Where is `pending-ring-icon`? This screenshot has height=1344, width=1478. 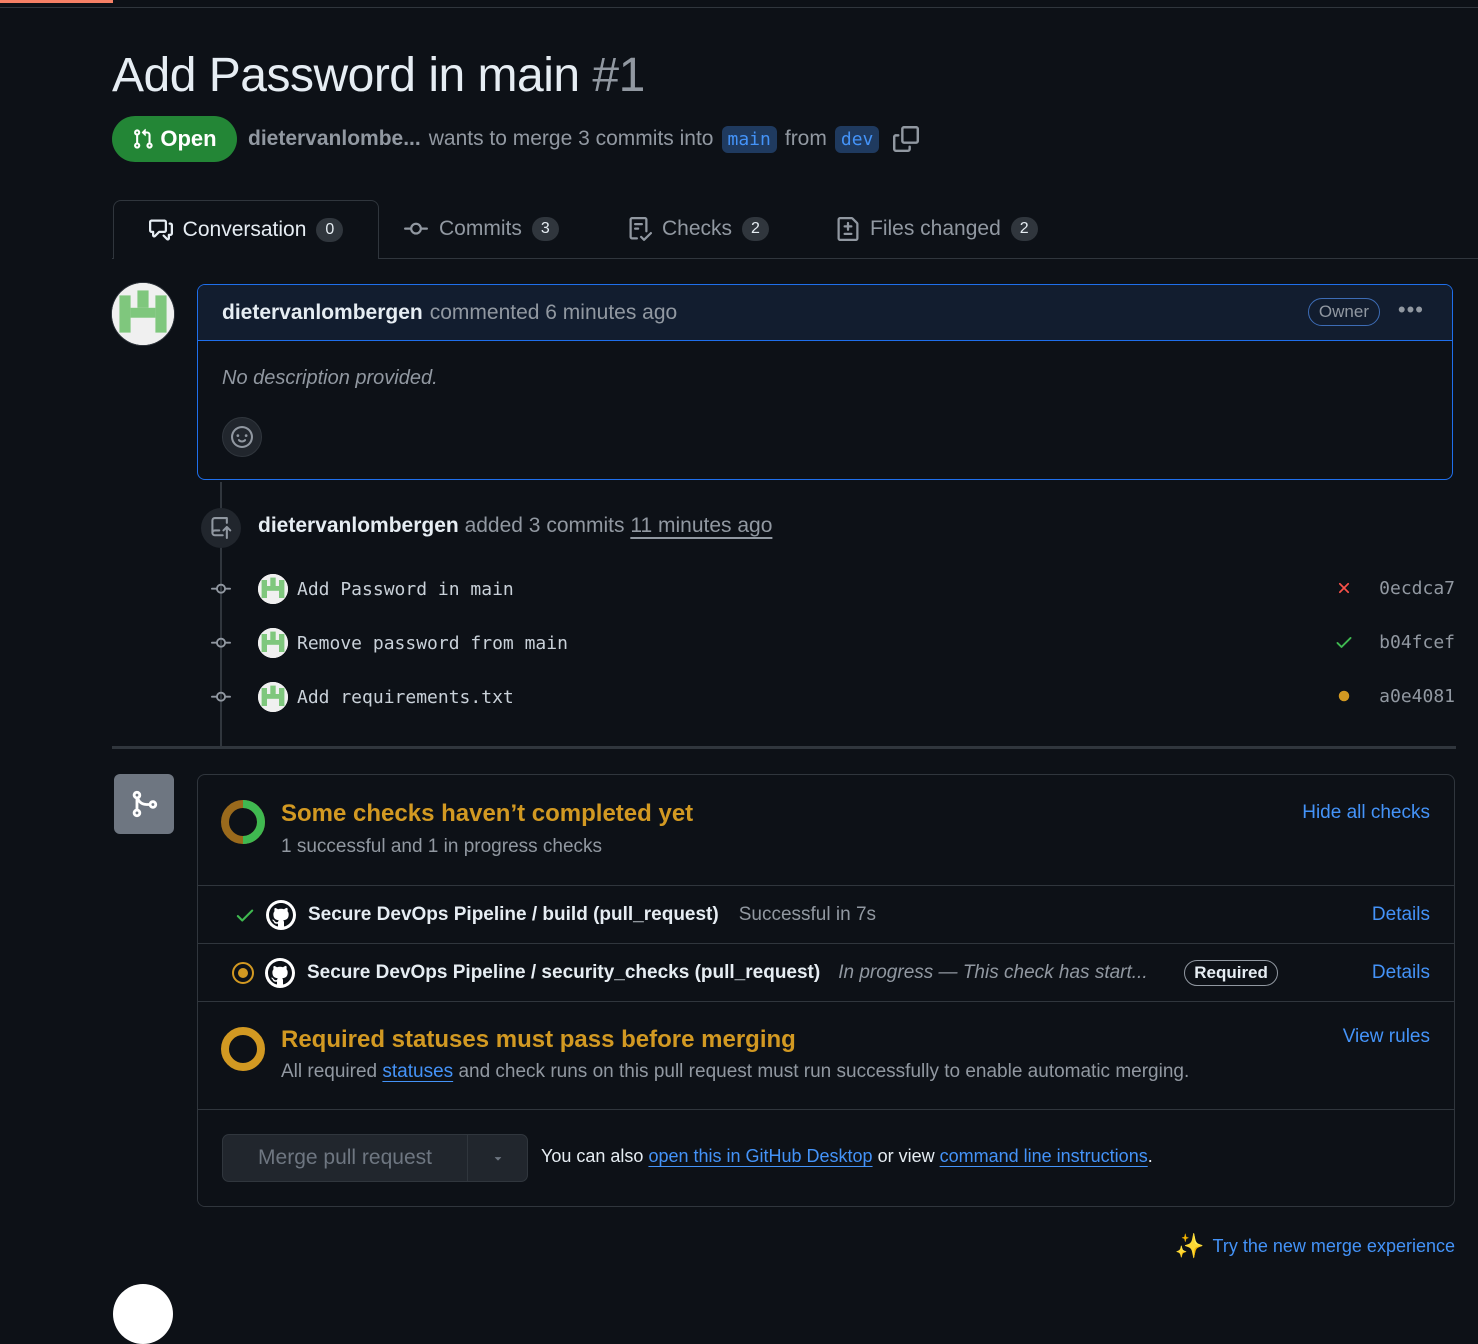
pending-ring-icon is located at coordinates (243, 1049).